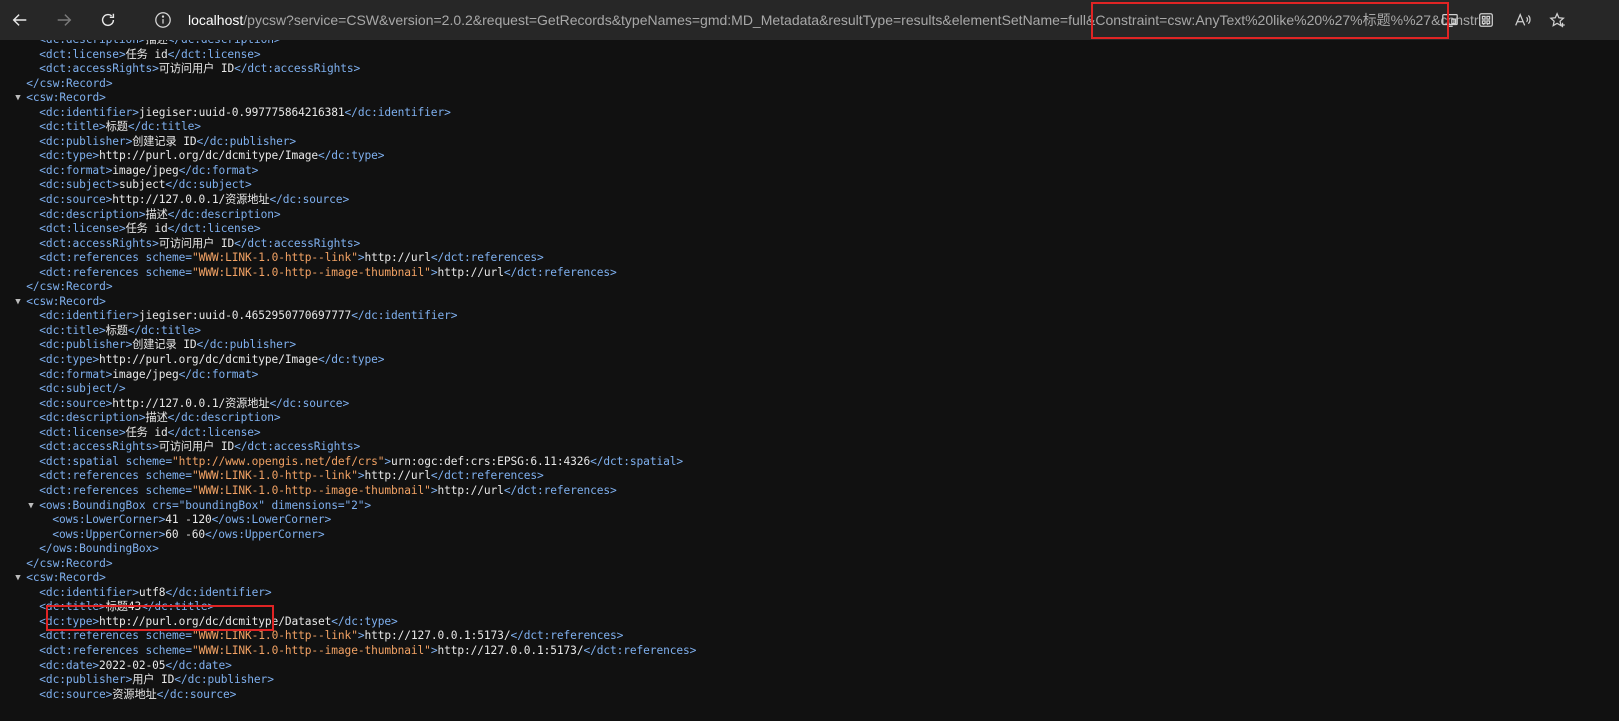 The image size is (1619, 721). I want to click on xml-close-tag: </dc:source>, so click(309, 403).